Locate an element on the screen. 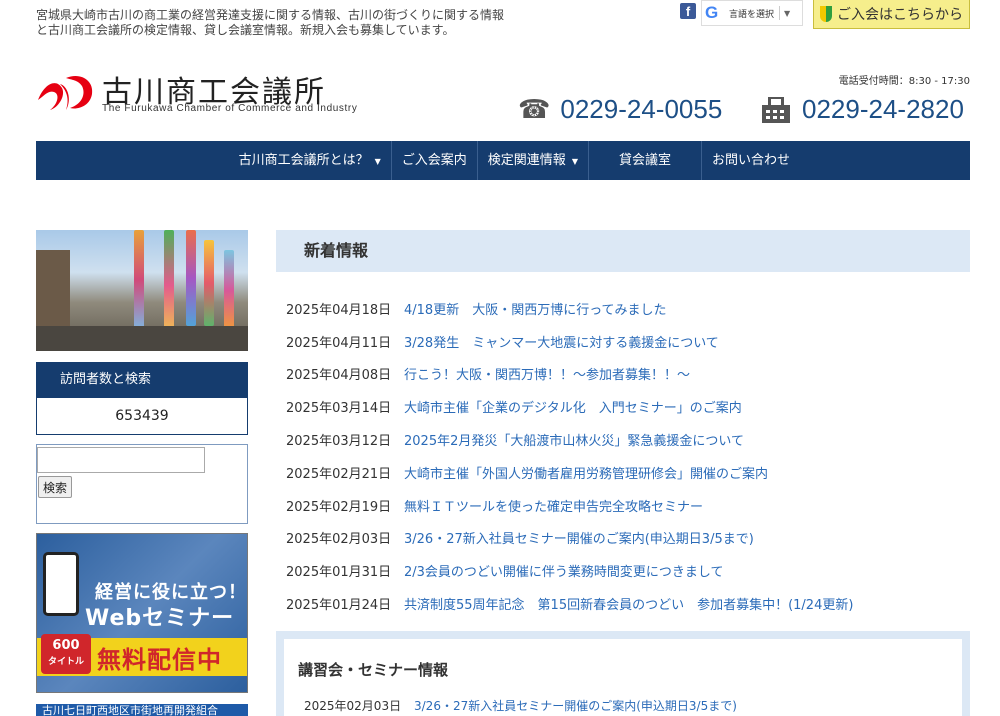  phone-number-text: 0229-24-0055 is located at coordinates (641, 109).